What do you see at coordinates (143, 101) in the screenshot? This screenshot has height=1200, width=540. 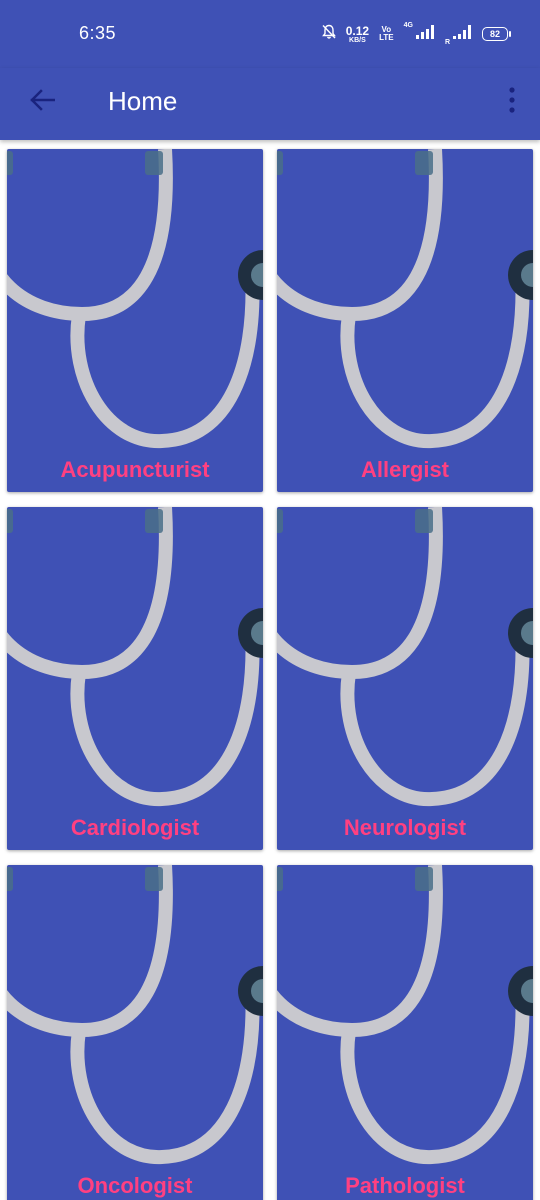 I see `page-title: Home` at bounding box center [143, 101].